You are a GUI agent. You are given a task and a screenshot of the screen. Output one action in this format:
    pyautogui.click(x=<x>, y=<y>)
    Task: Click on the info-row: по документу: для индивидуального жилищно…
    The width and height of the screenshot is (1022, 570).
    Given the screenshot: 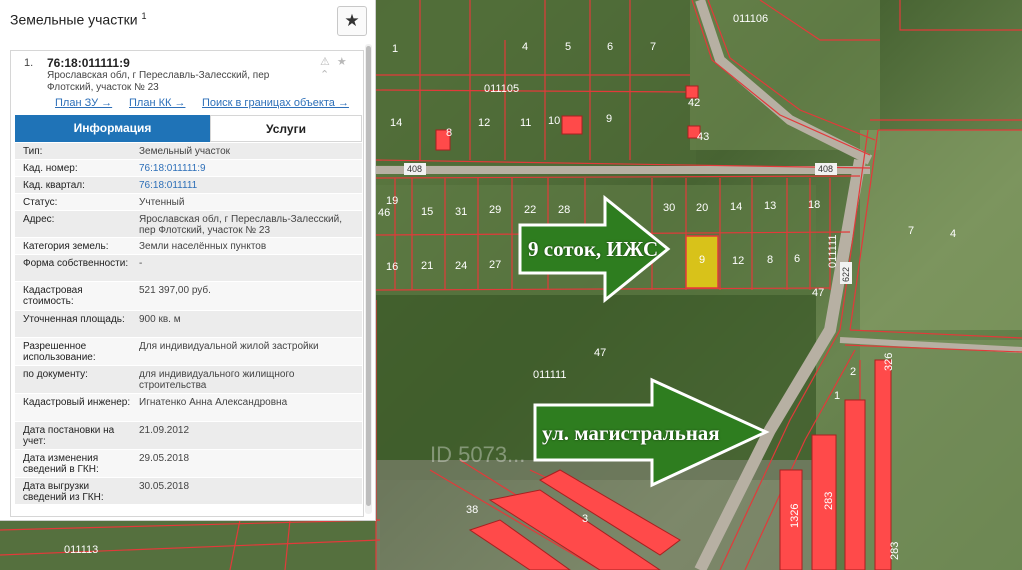 What is the action you would take?
    pyautogui.click(x=188, y=380)
    